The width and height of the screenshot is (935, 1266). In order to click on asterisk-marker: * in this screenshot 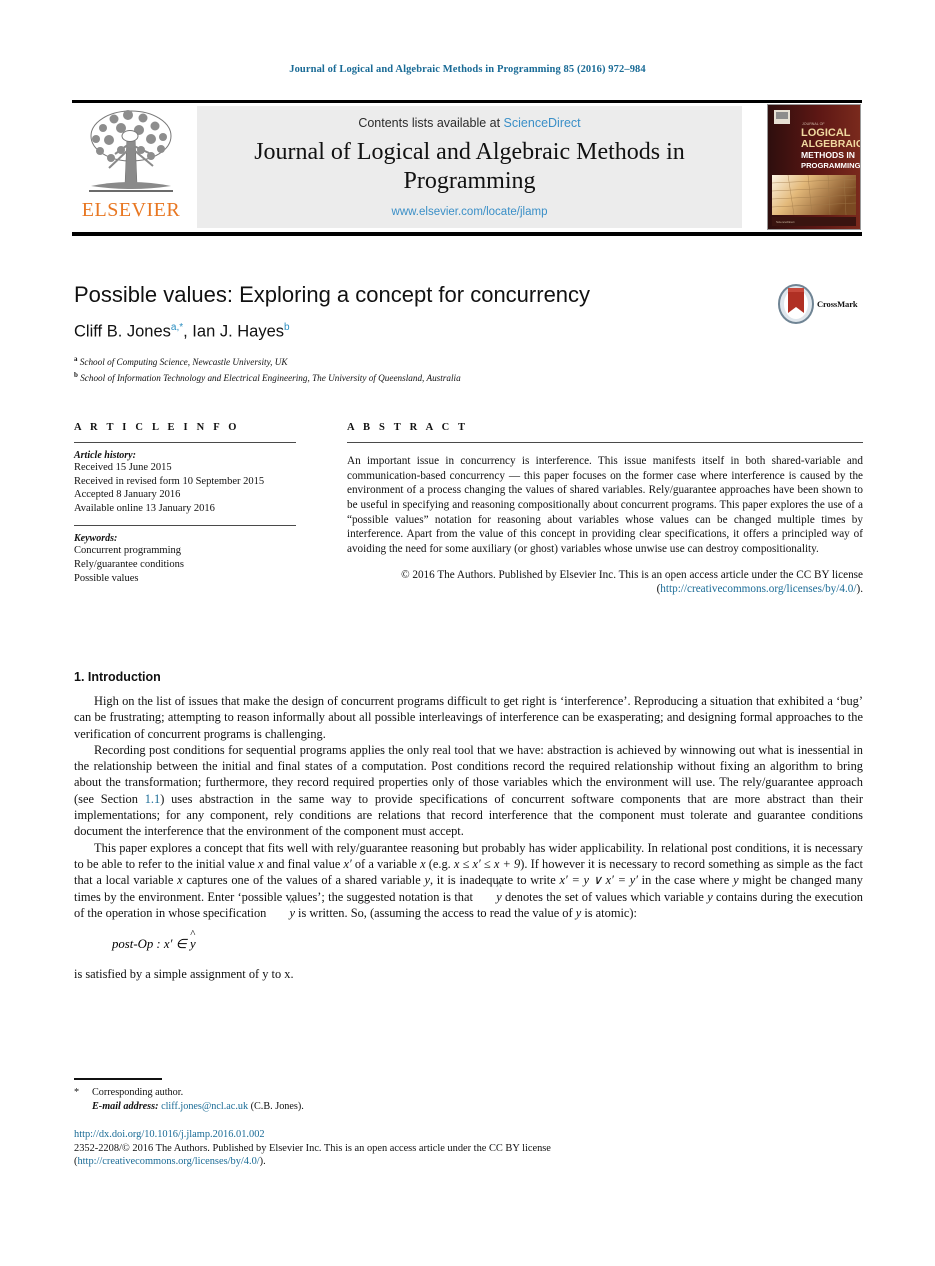, I will do `click(77, 1092)`.